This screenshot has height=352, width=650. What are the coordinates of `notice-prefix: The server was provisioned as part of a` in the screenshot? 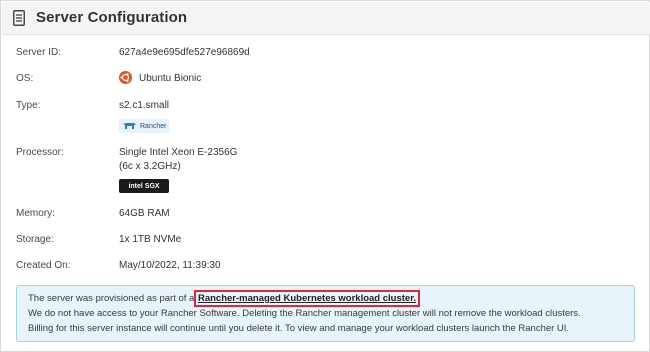 It's located at (112, 298).